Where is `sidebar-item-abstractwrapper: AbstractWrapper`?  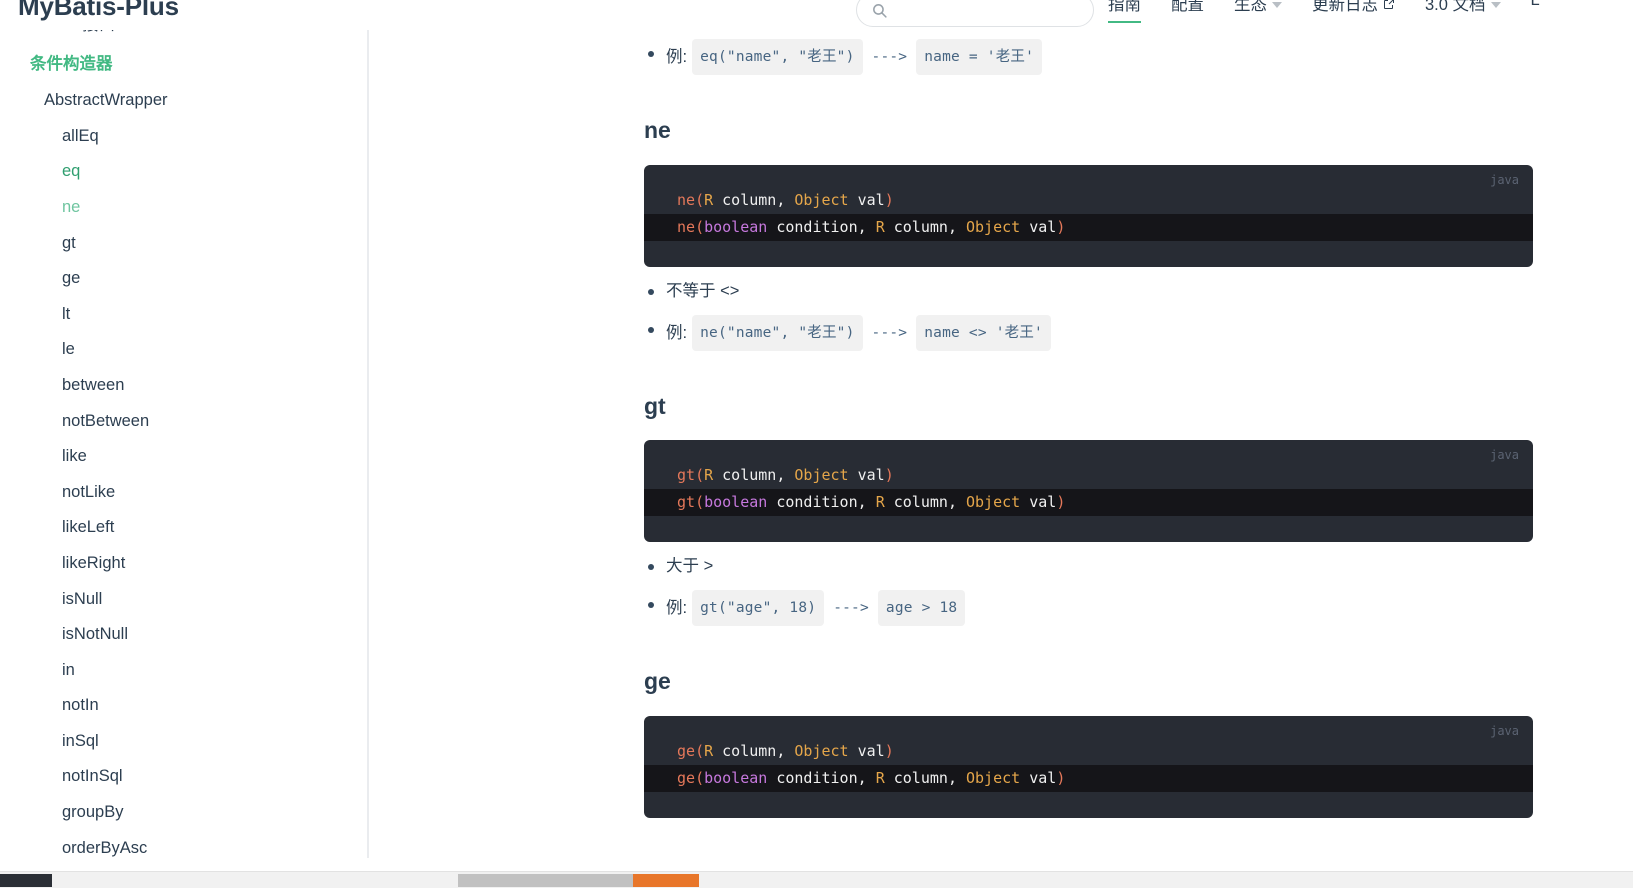 sidebar-item-abstractwrapper: AbstractWrapper is located at coordinates (176, 100).